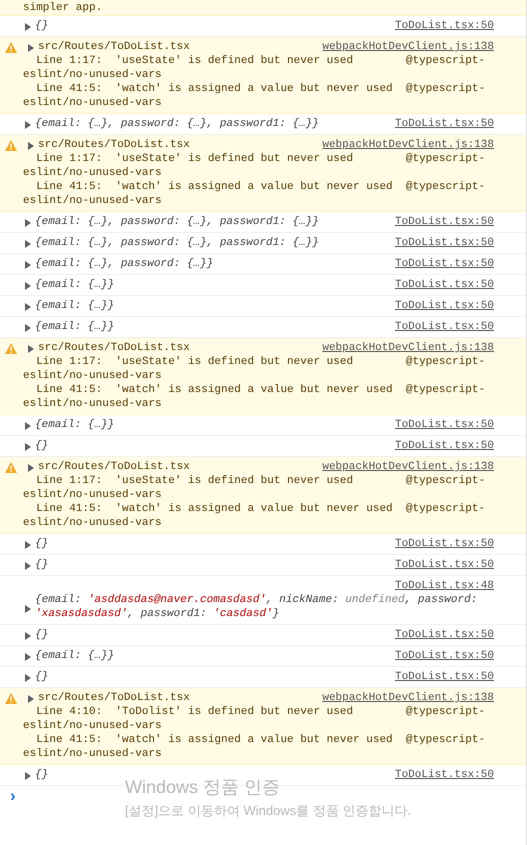 This screenshot has width=527, height=845. What do you see at coordinates (256, 607) in the screenshot?
I see `logged-object: {email: 'asddasdas@naver.comasdasd', nickName: undefined, password: 'xasasdasdasd', password1: 'casdasd'}` at bounding box center [256, 607].